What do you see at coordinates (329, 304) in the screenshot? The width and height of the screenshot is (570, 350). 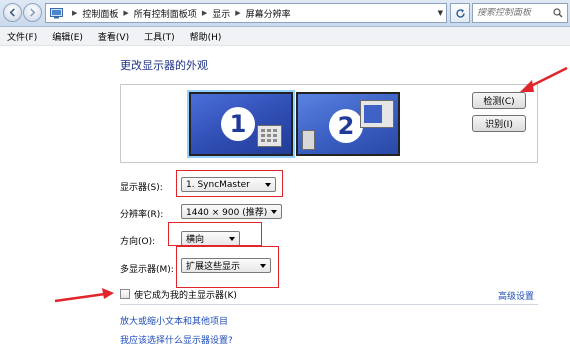 I see `divider` at bounding box center [329, 304].